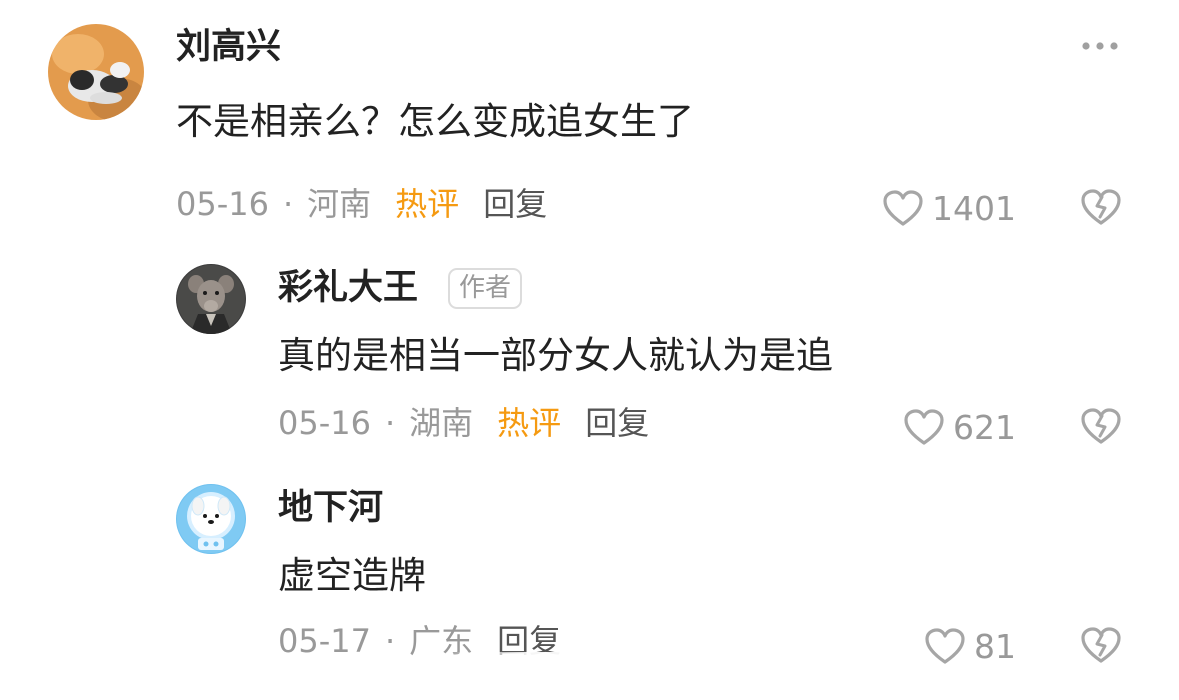 The height and width of the screenshot is (700, 1179). Describe the element at coordinates (330, 508) in the screenshot. I see `username: 地下河` at that location.